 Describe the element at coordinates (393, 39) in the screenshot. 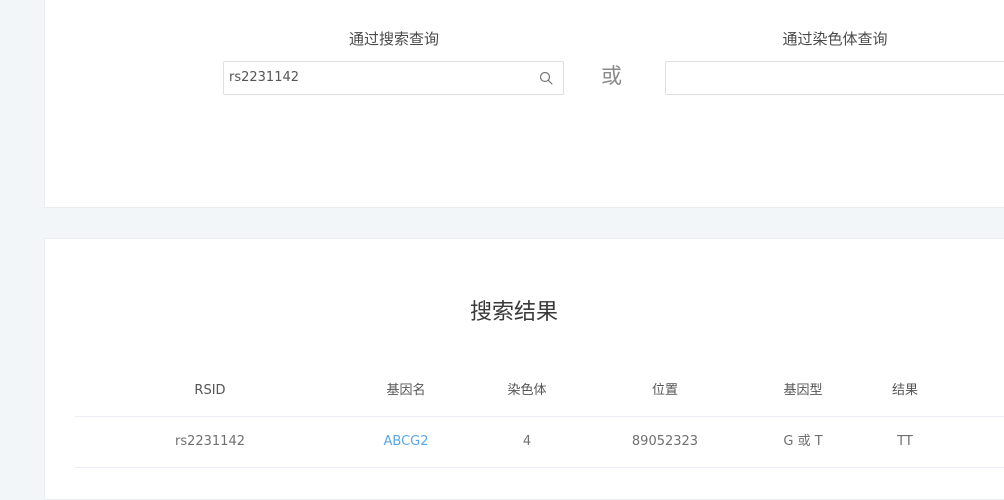

I see `search-label: 通过搜索查询` at that location.